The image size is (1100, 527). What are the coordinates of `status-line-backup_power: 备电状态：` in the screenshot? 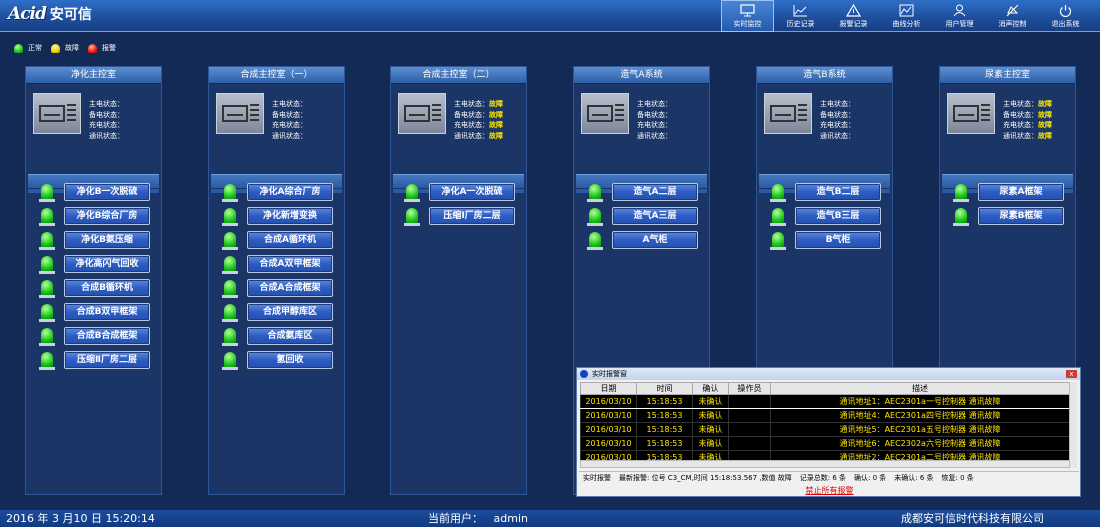 It's located at (654, 114).